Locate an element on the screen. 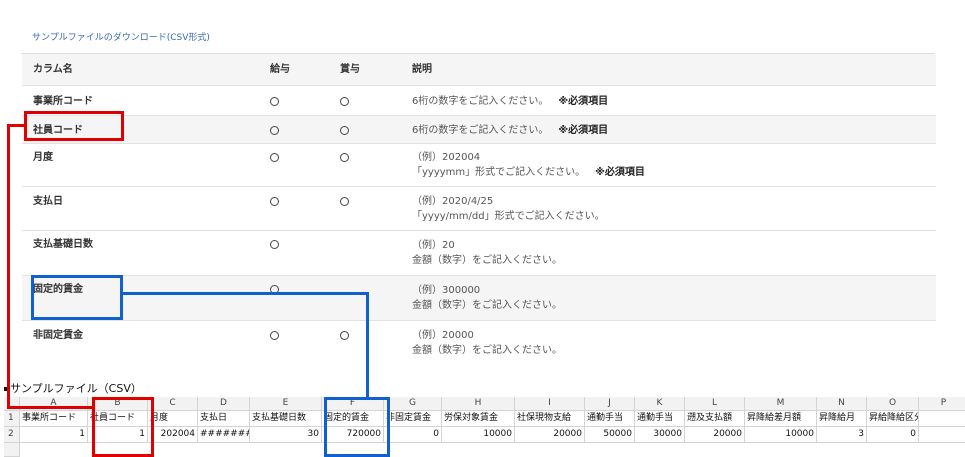 The height and width of the screenshot is (457, 965). col-header-o: O is located at coordinates (893, 404).